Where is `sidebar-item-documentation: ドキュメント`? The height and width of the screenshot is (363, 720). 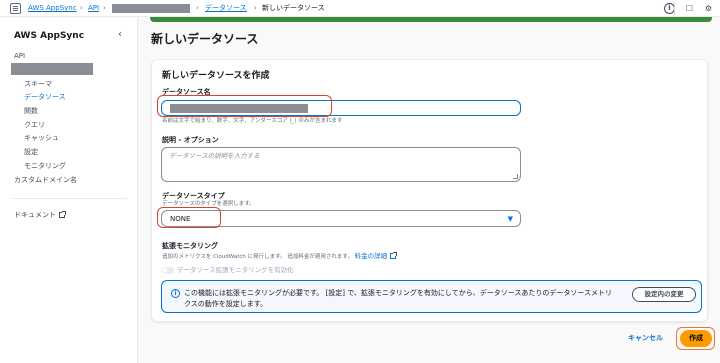
sidebar-item-documentation: ドキュメント is located at coordinates (40, 215).